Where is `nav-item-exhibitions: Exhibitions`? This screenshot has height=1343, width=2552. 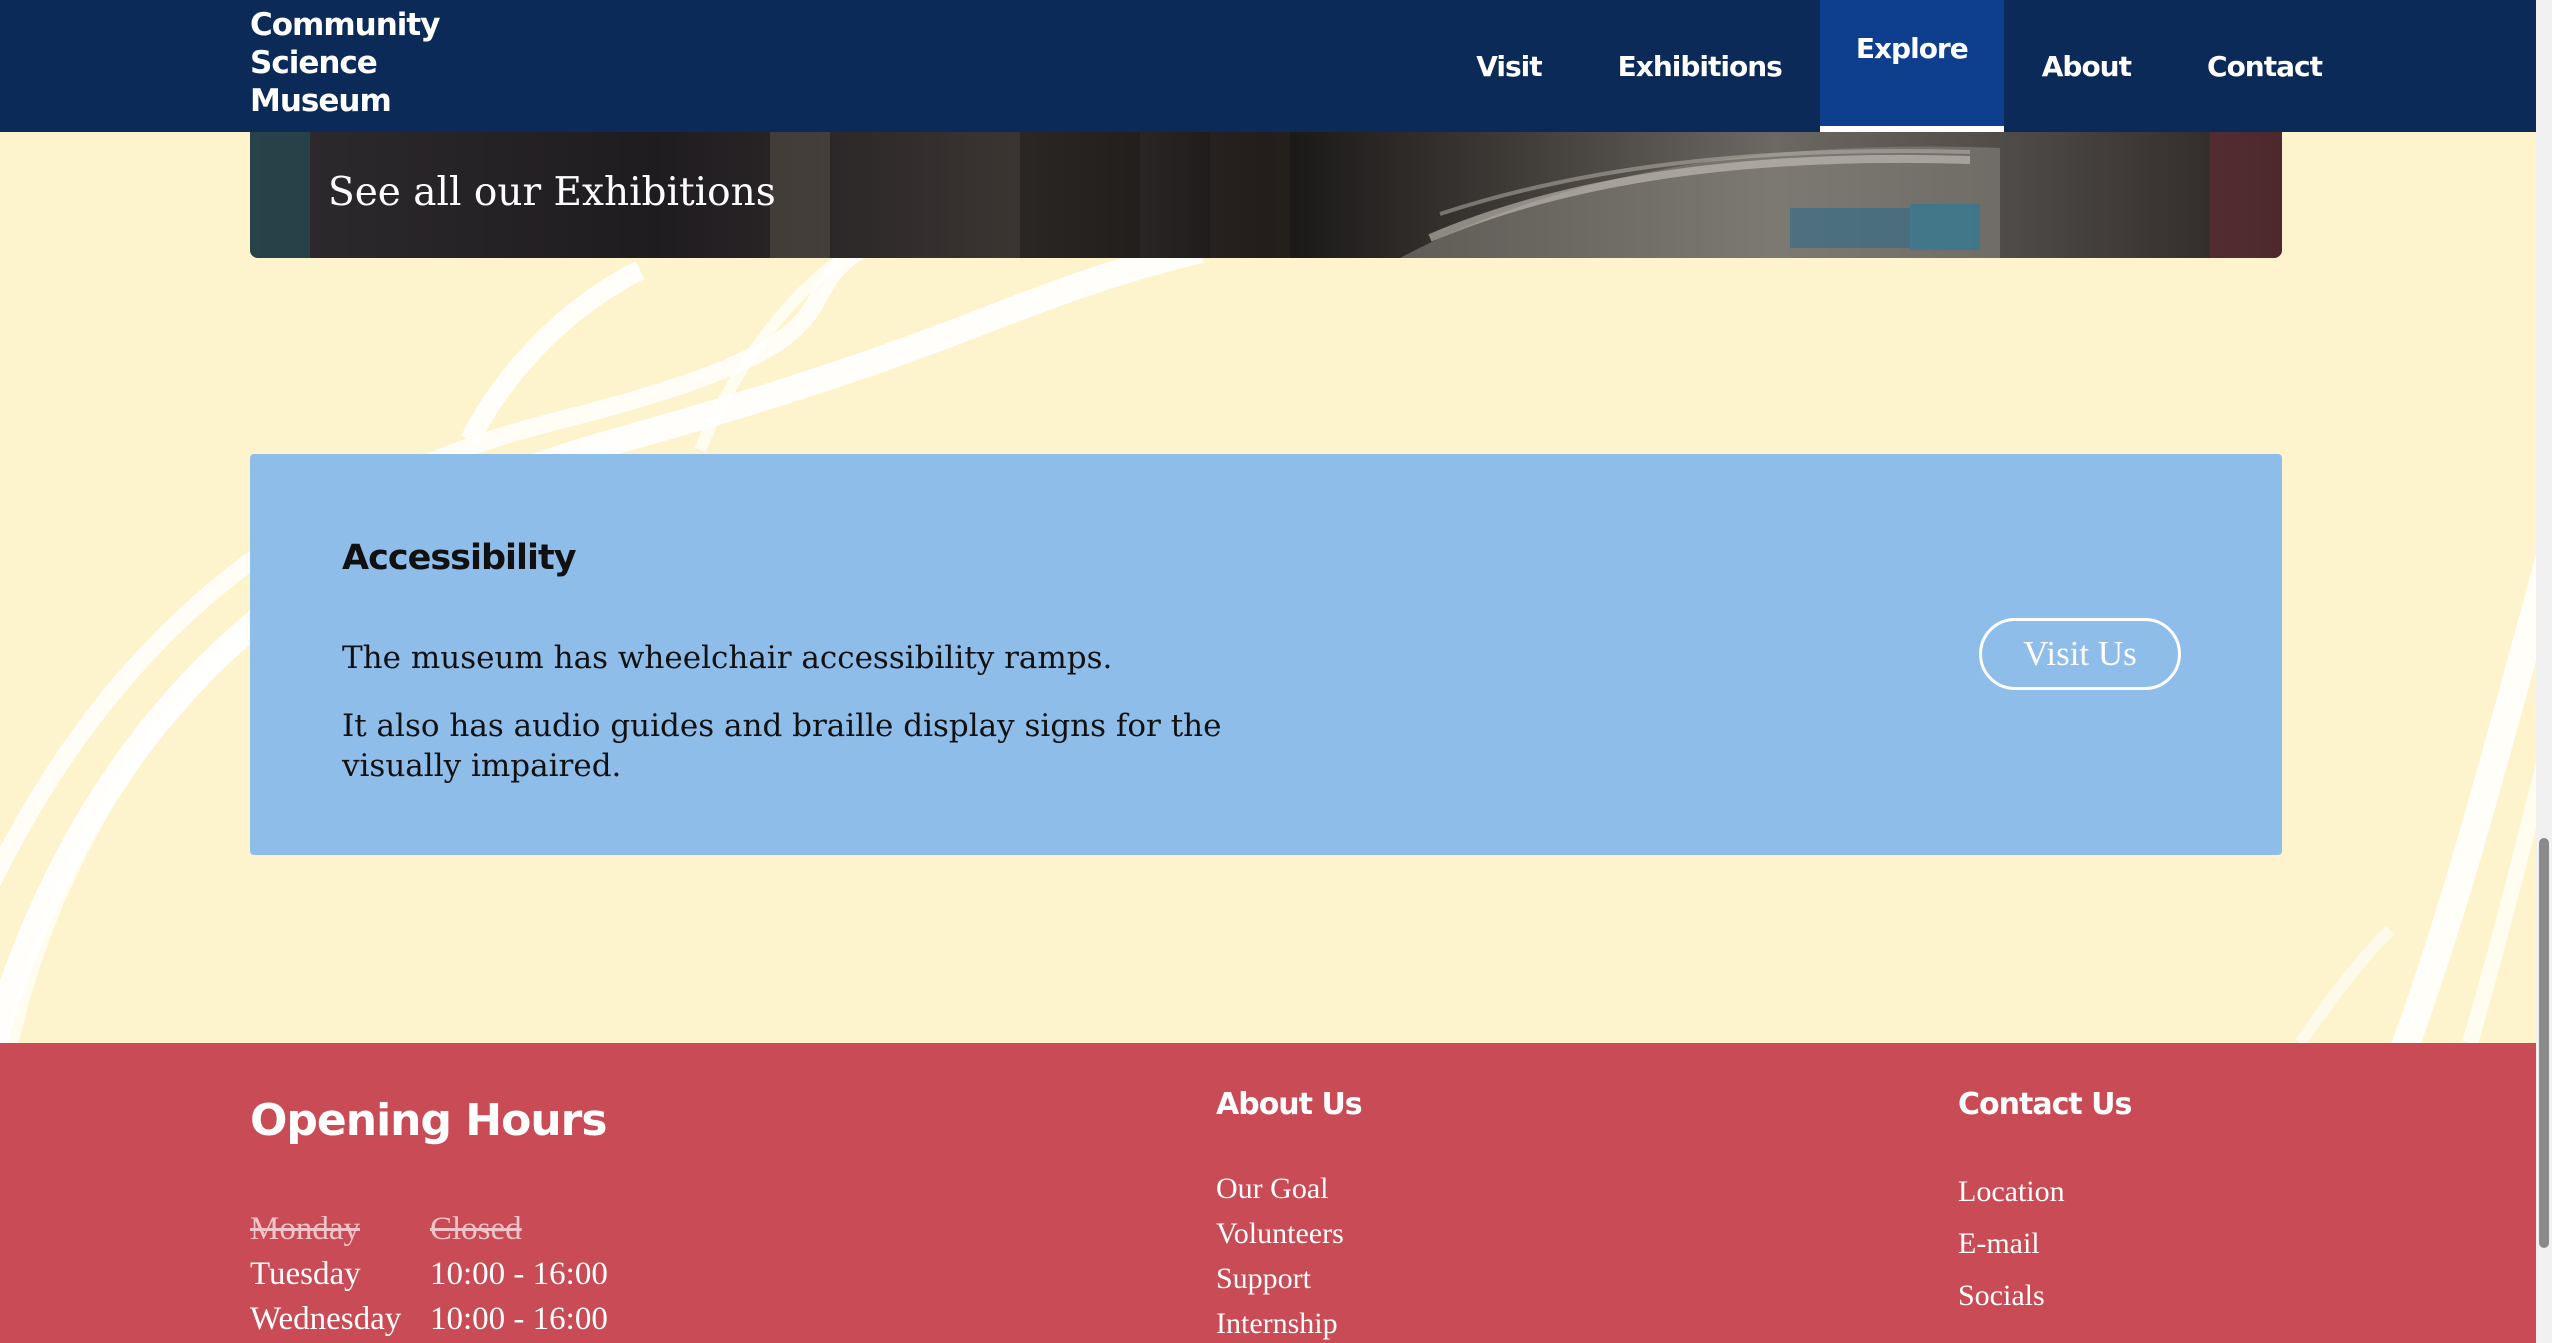 nav-item-exhibitions: Exhibitions is located at coordinates (1700, 66).